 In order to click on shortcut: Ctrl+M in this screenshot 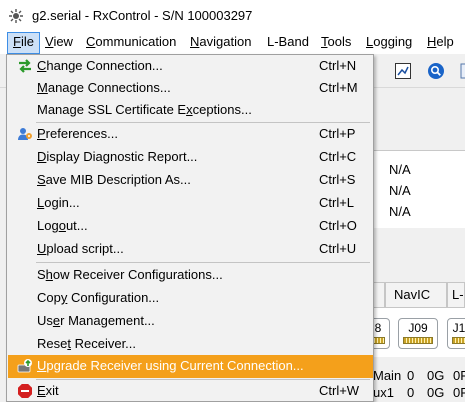, I will do `click(338, 87)`.